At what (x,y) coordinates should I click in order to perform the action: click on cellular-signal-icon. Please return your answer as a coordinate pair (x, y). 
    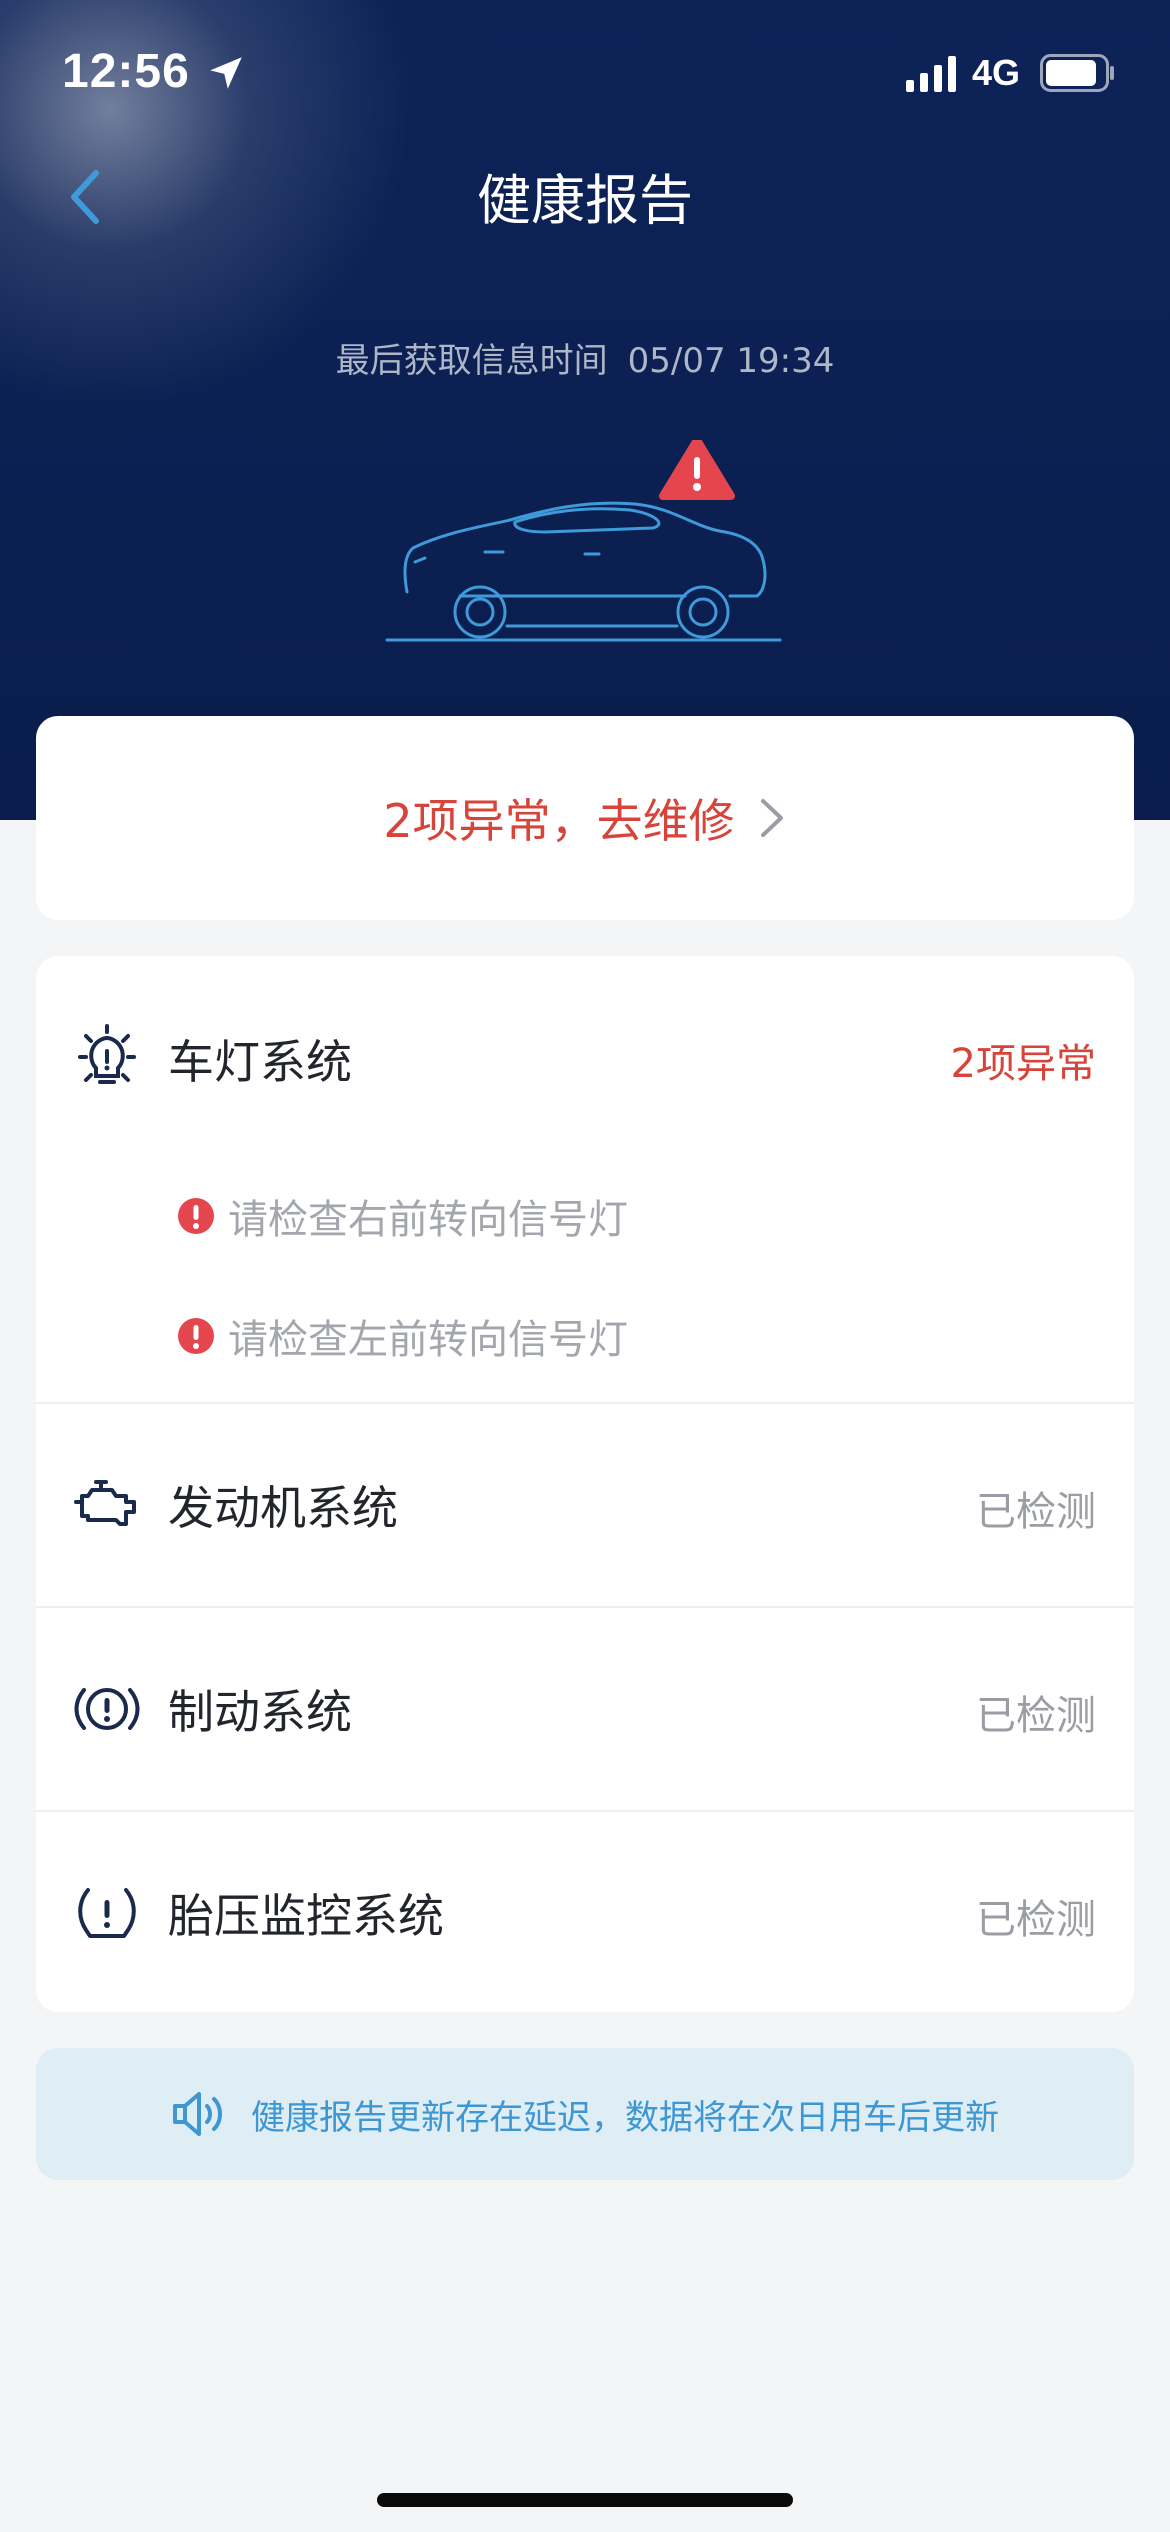
    Looking at the image, I should click on (931, 74).